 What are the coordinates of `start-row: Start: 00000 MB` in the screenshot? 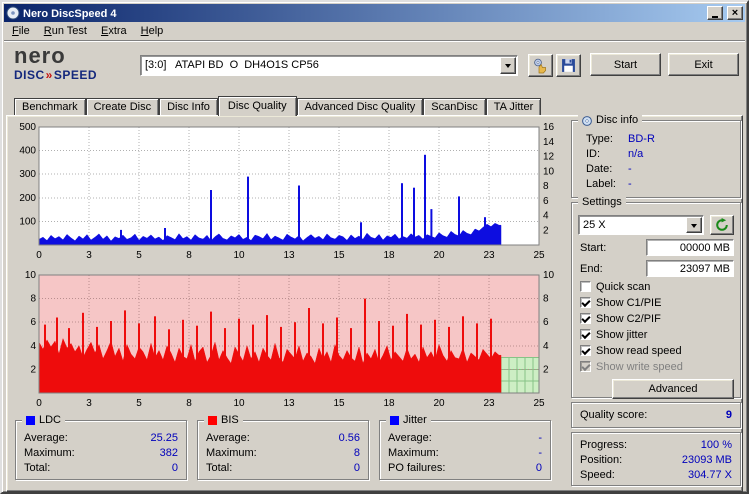 It's located at (657, 247).